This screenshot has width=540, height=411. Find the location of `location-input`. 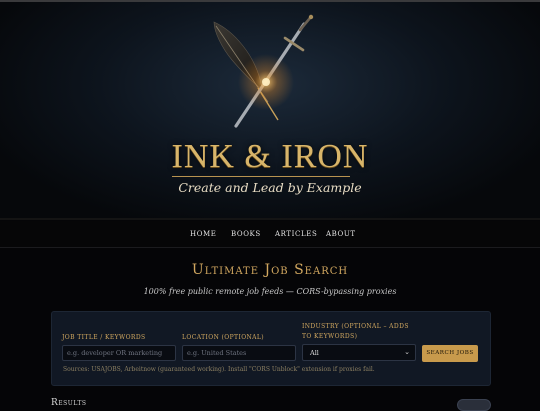

location-input is located at coordinates (239, 353).